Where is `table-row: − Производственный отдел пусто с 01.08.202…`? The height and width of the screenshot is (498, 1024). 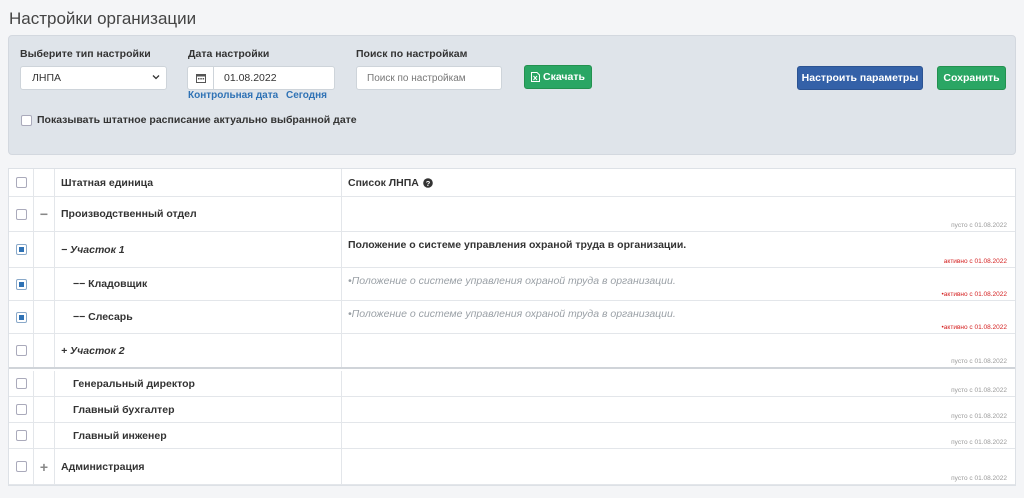
table-row: − Производственный отдел пусто с 01.08.202… is located at coordinates (512, 214).